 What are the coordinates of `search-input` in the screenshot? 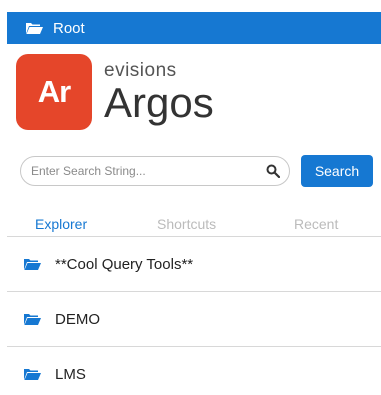 It's located at (155, 171).